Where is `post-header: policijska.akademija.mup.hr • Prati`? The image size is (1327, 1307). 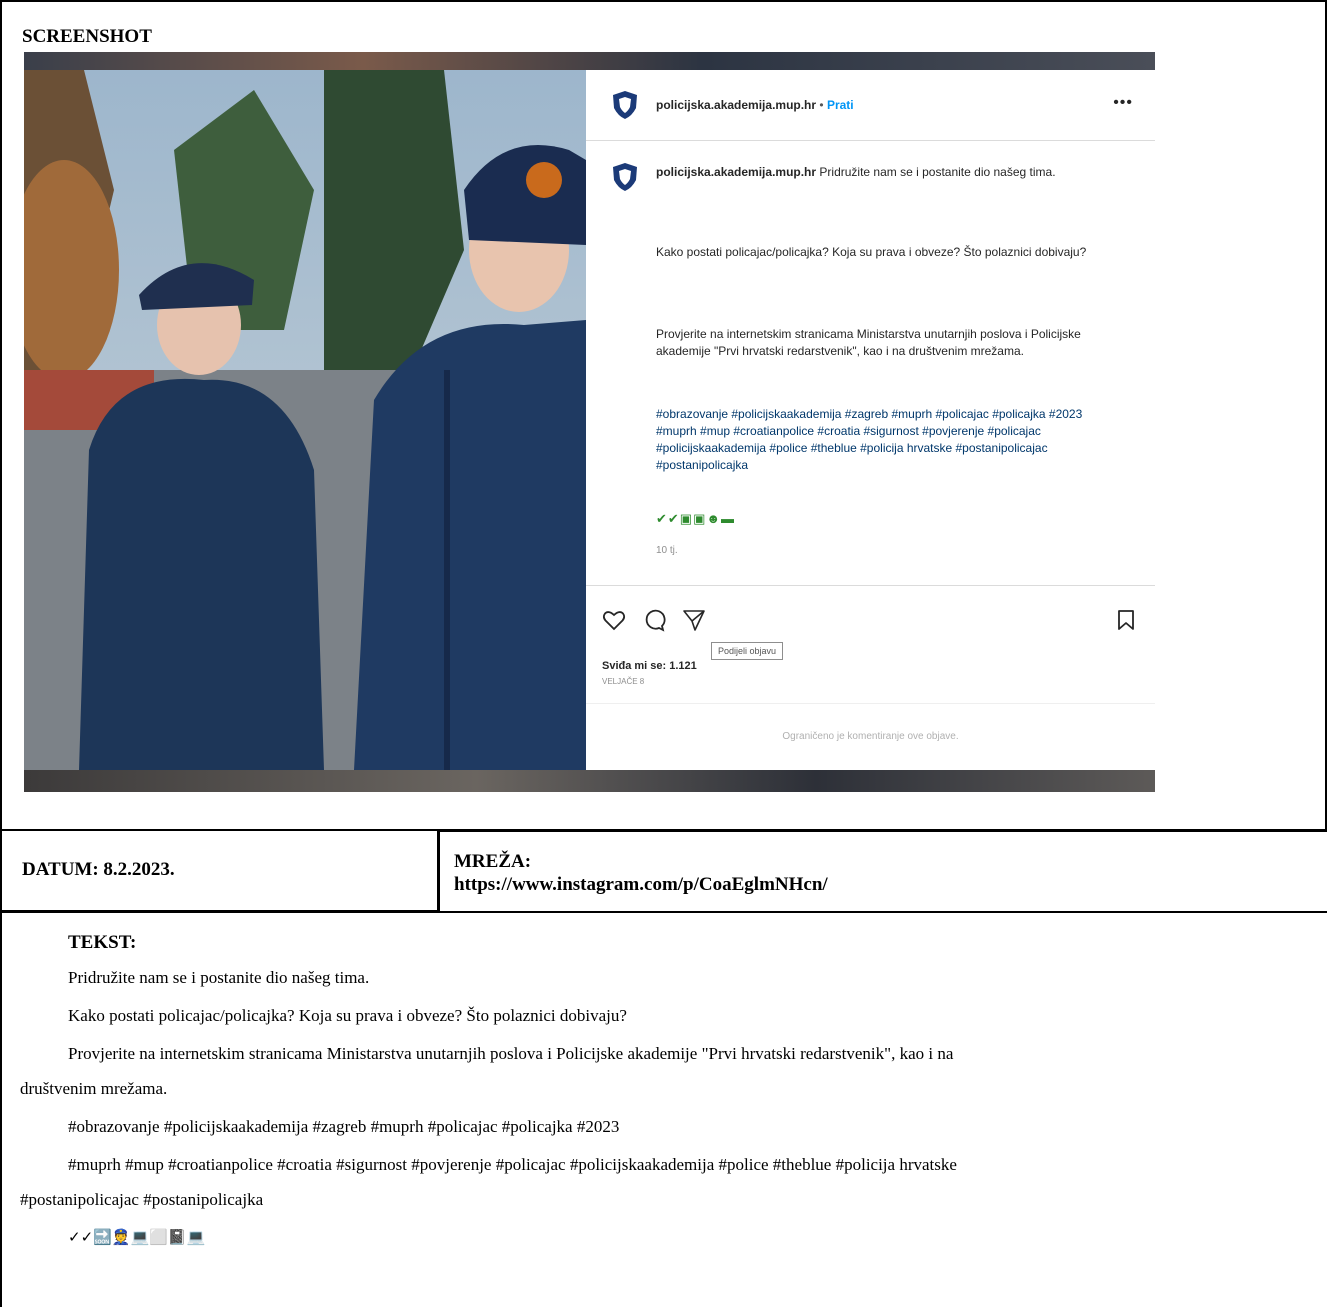 post-header: policijska.akademija.mup.hr • Prati is located at coordinates (755, 105).